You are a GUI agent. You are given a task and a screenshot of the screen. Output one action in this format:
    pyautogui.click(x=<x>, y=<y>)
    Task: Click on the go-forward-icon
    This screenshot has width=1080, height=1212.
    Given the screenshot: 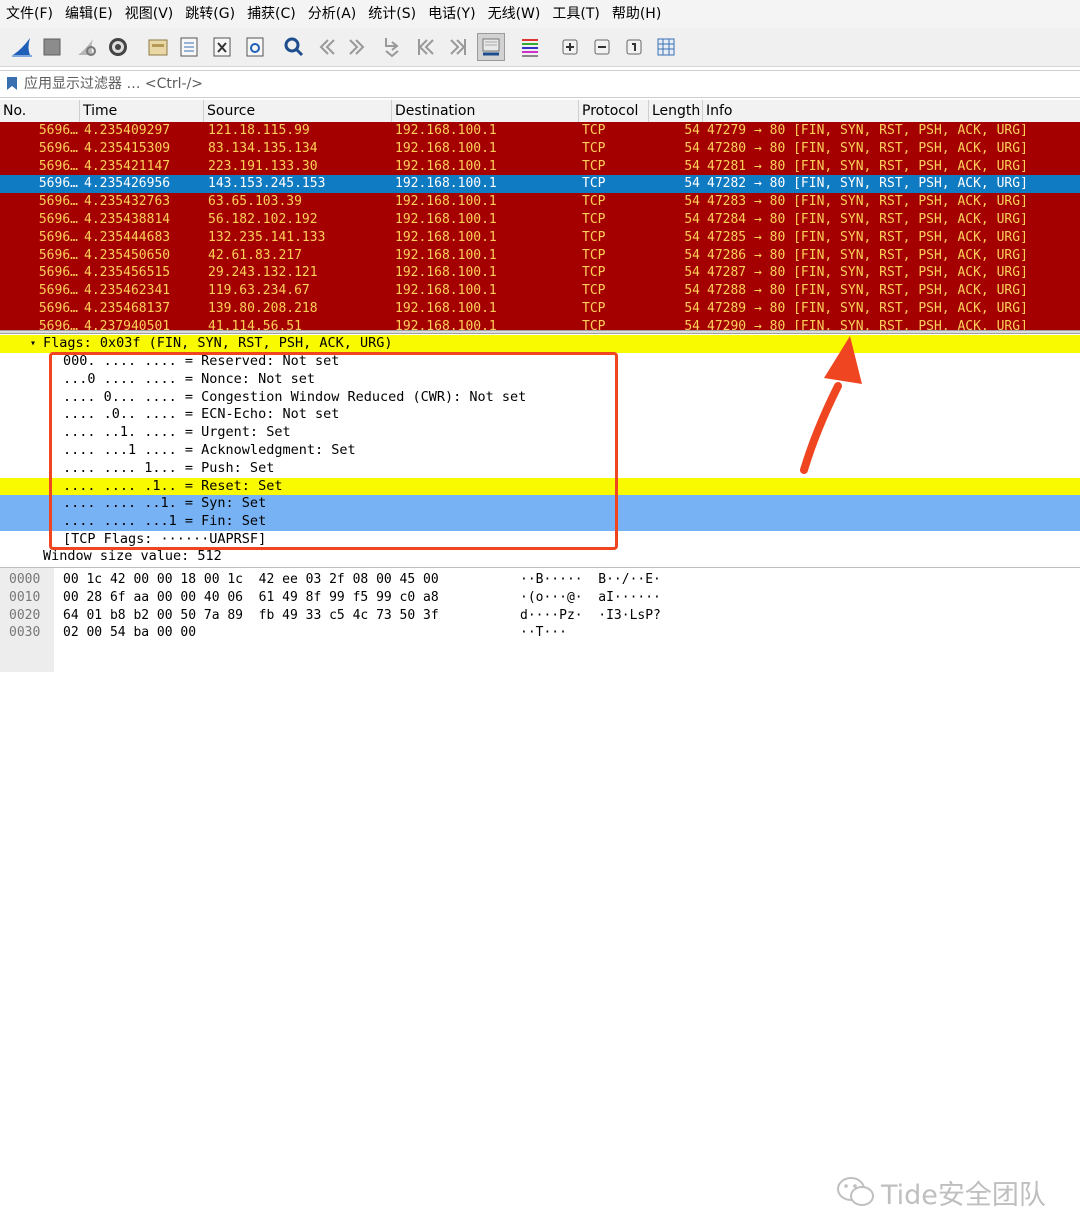 What is the action you would take?
    pyautogui.click(x=358, y=47)
    